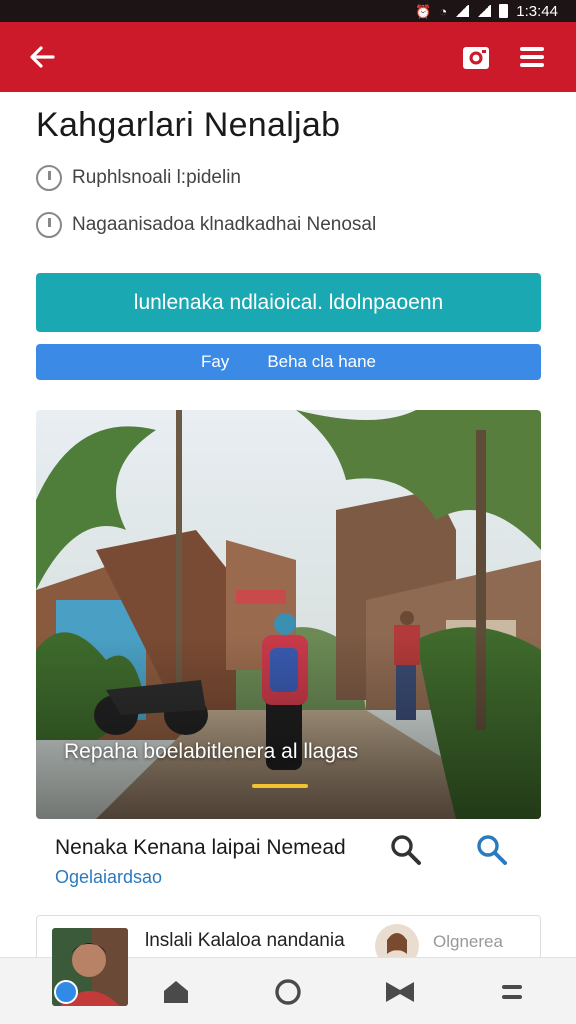 This screenshot has width=576, height=1024. I want to click on page-title: Kahgarlari Nenaljab, so click(188, 125).